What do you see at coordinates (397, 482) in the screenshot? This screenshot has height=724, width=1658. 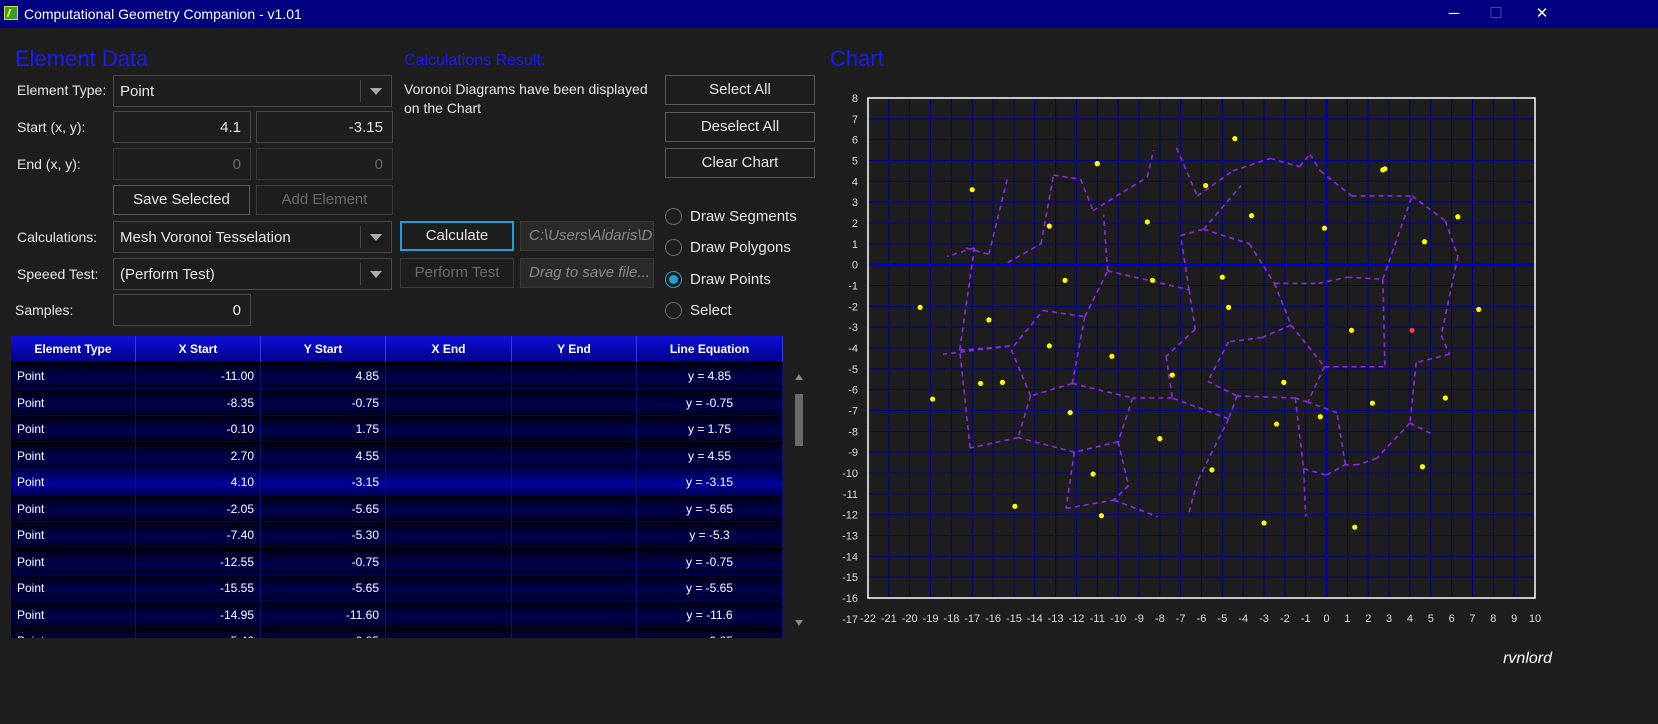 I see `table-row: Point 4.10 -3.15 y = -3.15` at bounding box center [397, 482].